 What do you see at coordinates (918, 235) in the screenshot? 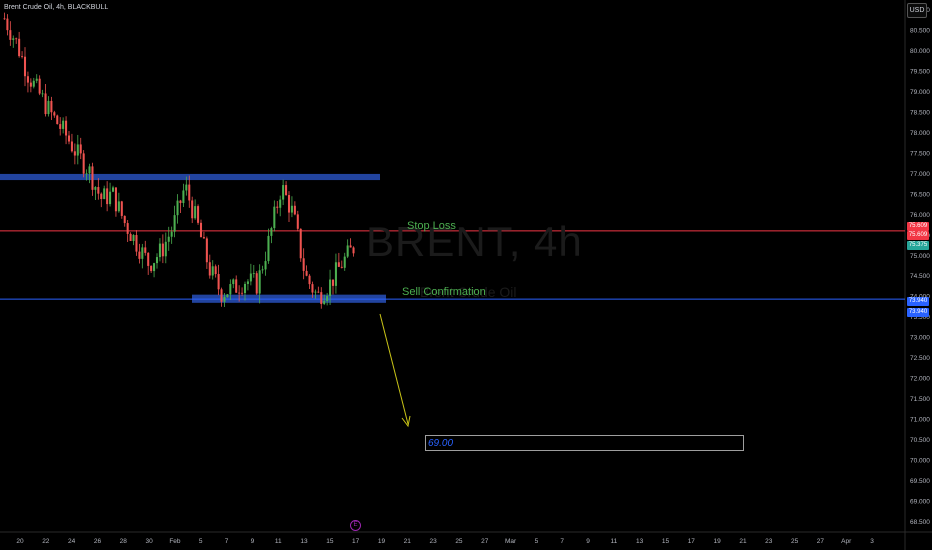
I see `stop-loss-price-tag-2: 75.609` at bounding box center [918, 235].